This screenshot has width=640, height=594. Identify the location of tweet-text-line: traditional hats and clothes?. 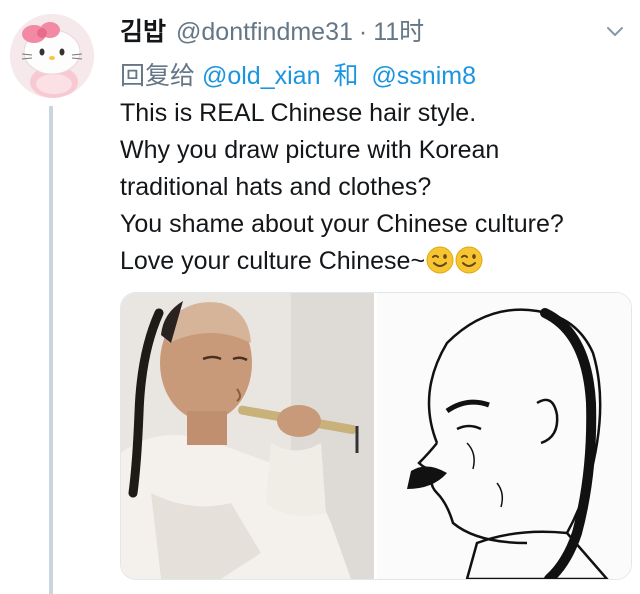
(276, 187).